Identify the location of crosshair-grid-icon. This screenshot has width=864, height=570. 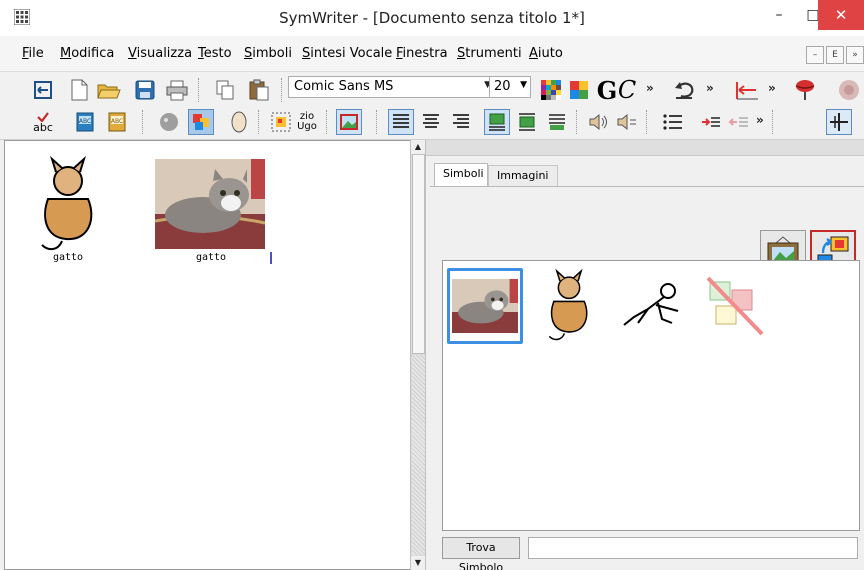
(839, 122).